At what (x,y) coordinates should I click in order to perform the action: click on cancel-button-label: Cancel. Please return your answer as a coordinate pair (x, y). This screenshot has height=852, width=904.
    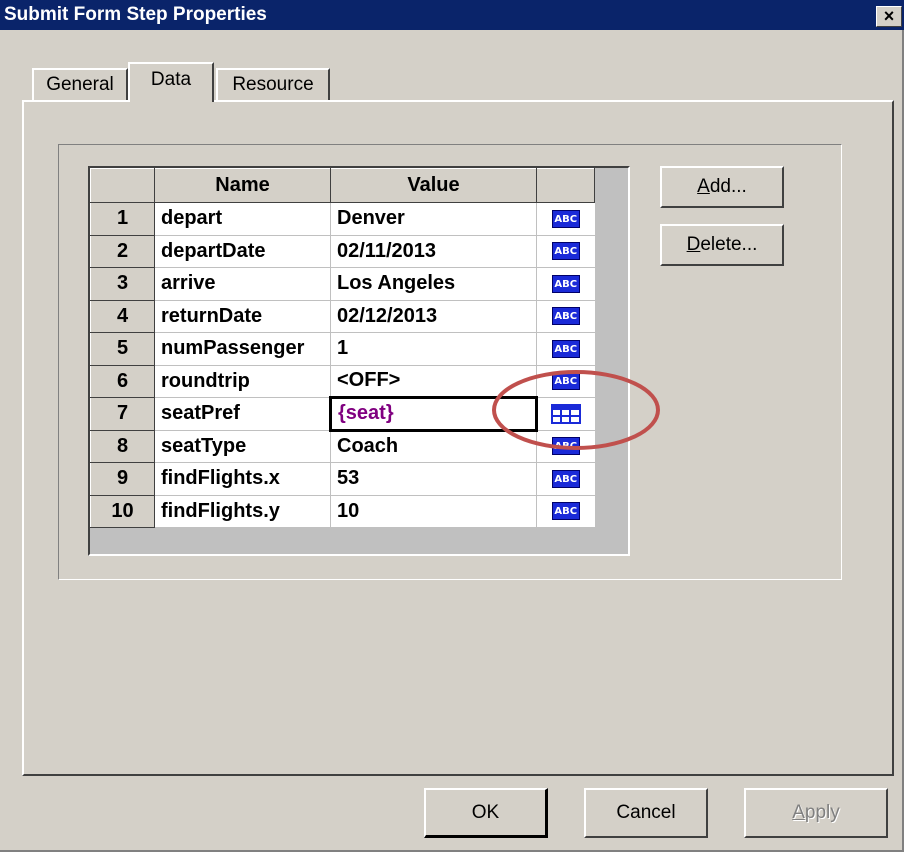
    Looking at the image, I should click on (646, 812).